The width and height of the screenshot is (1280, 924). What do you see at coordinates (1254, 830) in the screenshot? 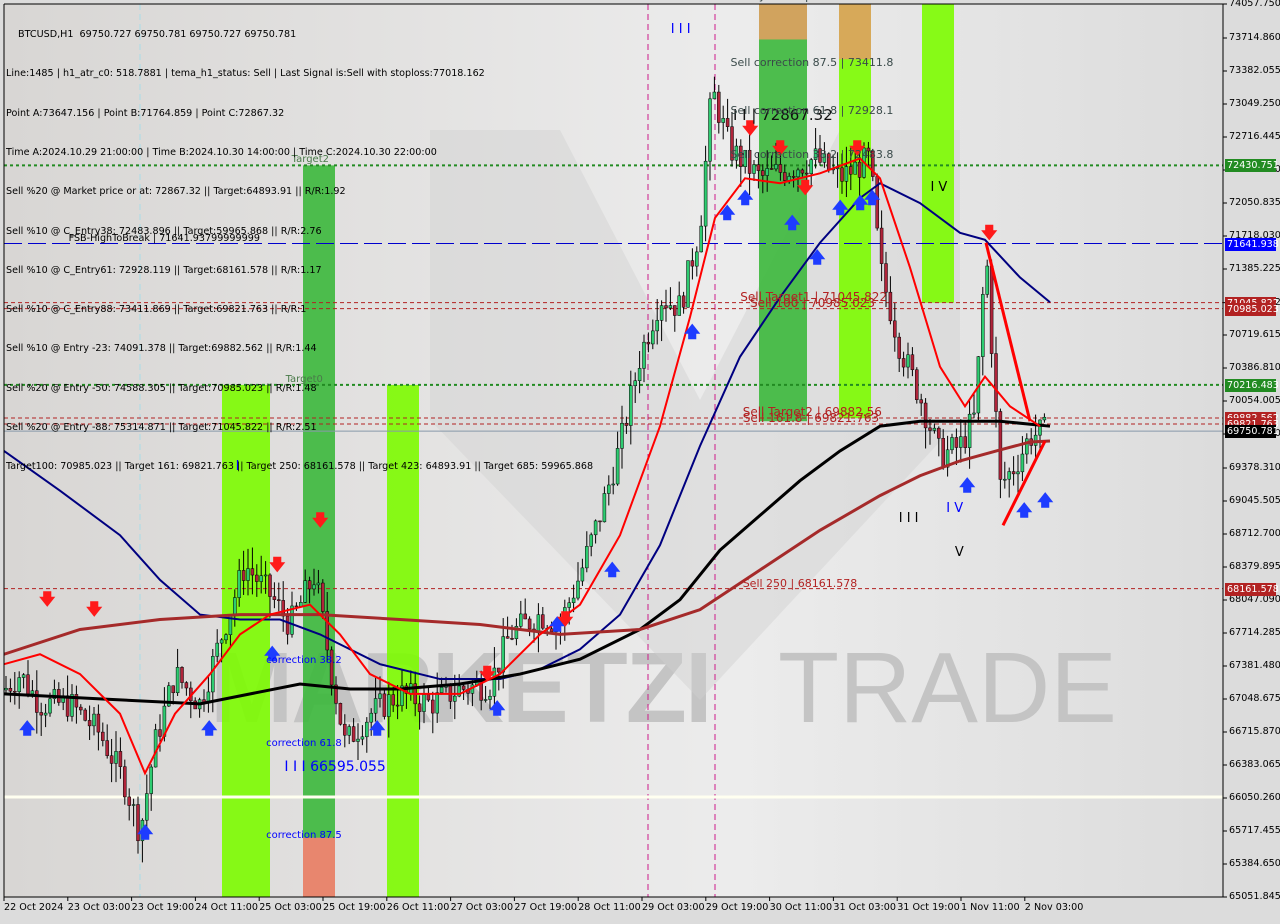
I see `y-tick-label: 65717.455` at bounding box center [1254, 830].